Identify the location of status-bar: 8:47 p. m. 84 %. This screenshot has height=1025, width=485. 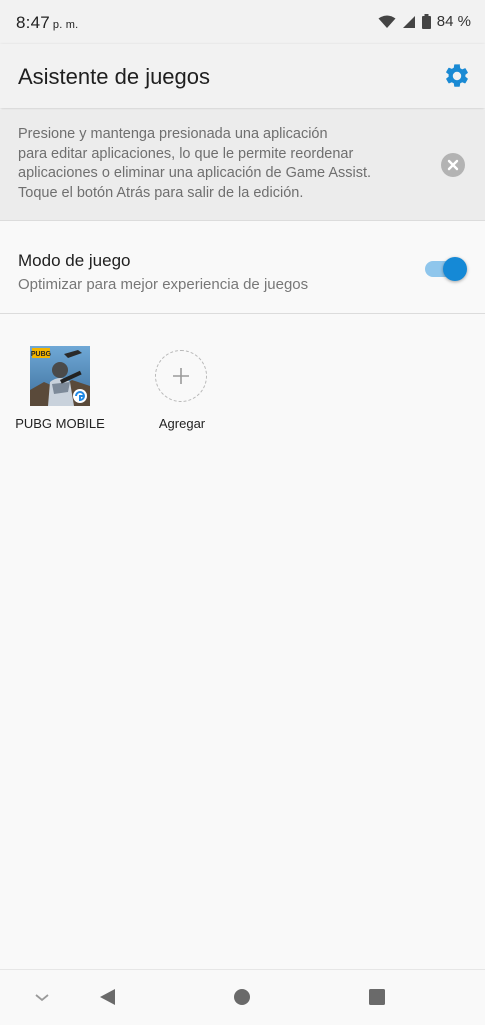
(242, 22).